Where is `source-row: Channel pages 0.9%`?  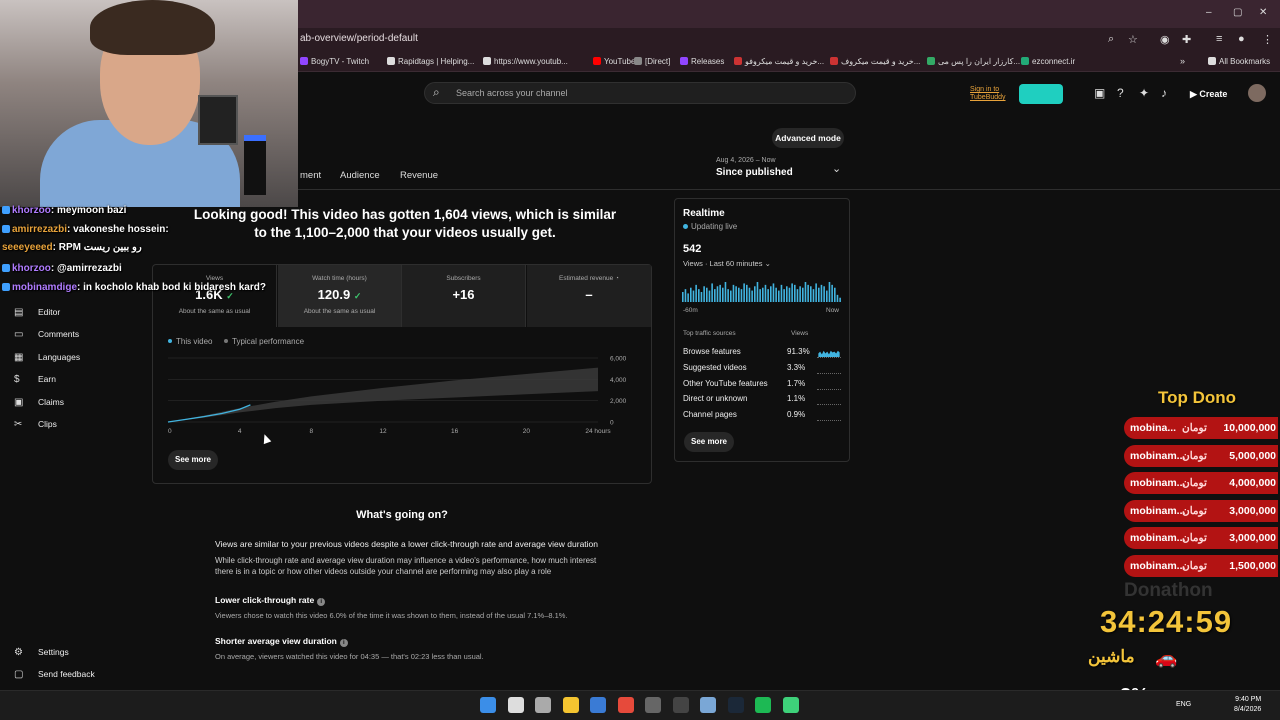
source-row: Channel pages 0.9% is located at coordinates (763, 417).